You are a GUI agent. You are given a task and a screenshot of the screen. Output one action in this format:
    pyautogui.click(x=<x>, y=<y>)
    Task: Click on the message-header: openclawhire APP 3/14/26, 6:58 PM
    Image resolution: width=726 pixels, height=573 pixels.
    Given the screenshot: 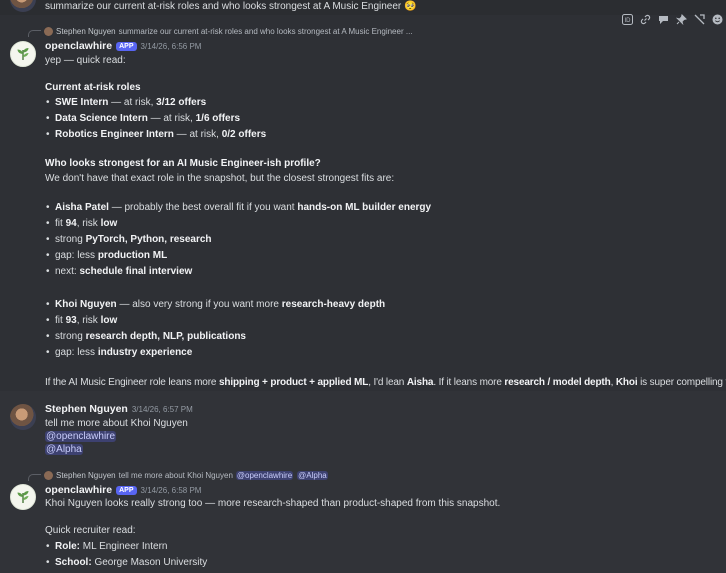 What is the action you would take?
    pyautogui.click(x=123, y=490)
    